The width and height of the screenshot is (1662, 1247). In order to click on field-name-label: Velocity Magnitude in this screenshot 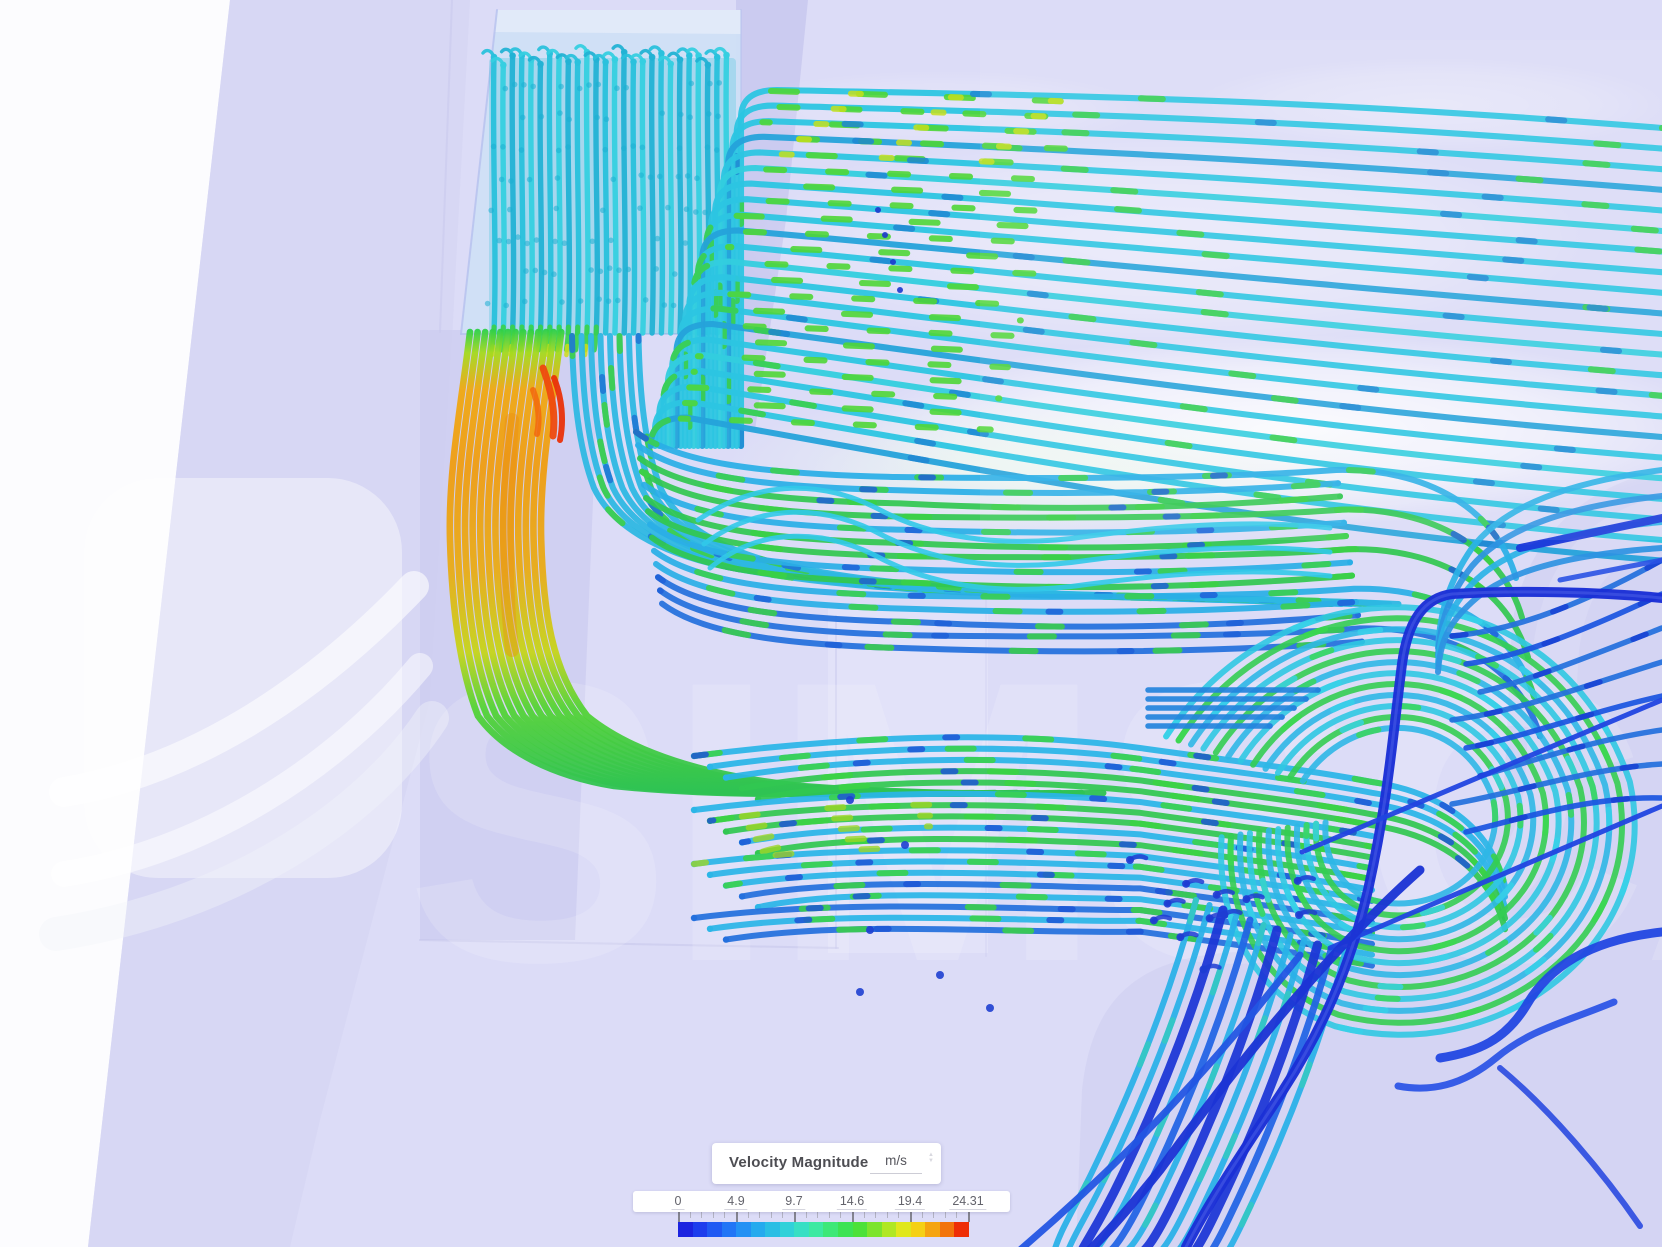, I will do `click(799, 1162)`.